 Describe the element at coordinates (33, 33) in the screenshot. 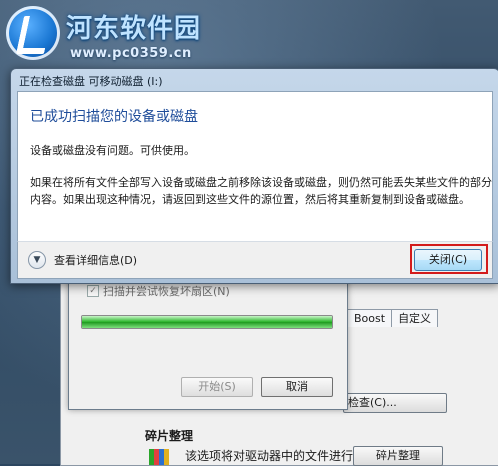

I see `watermark-logo-icon` at that location.